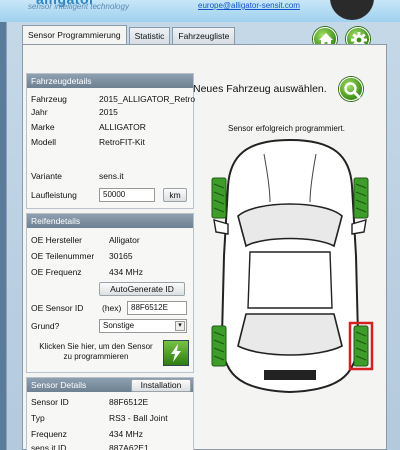 The width and height of the screenshot is (400, 450). I want to click on model-label: Modell, so click(44, 142).